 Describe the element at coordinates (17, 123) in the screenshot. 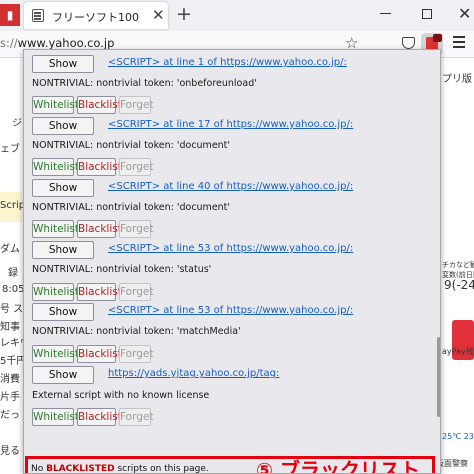

I see `bg-text: ジ` at that location.